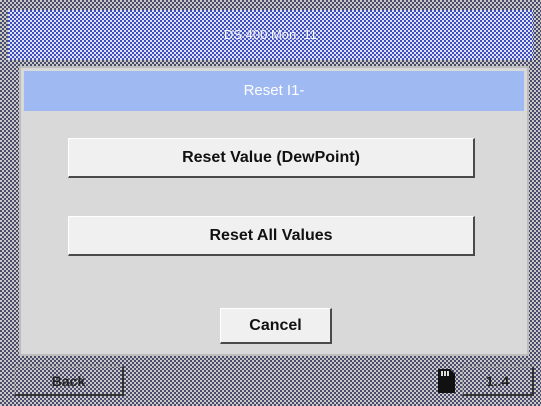 The width and height of the screenshot is (541, 406). Describe the element at coordinates (276, 326) in the screenshot. I see `cancel-button: Cancel` at that location.